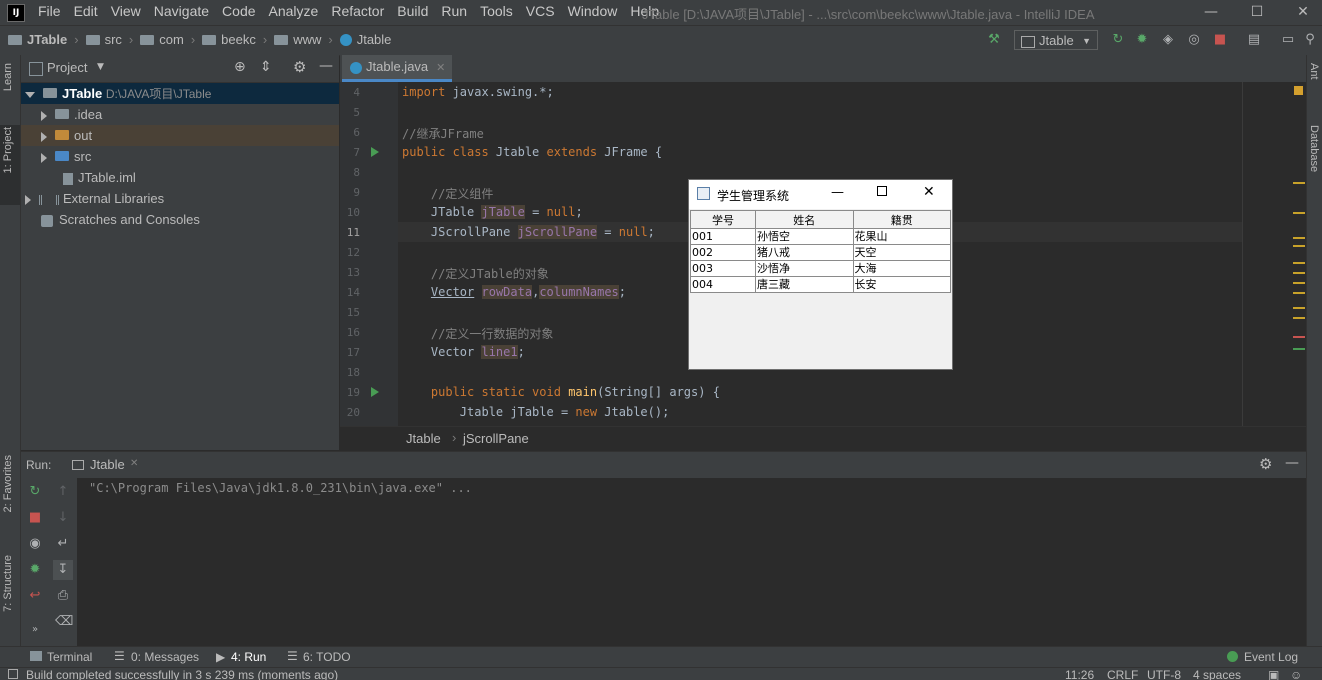 The width and height of the screenshot is (1322, 680). What do you see at coordinates (901, 219) in the screenshot?
I see `column-header: 籍贯` at bounding box center [901, 219].